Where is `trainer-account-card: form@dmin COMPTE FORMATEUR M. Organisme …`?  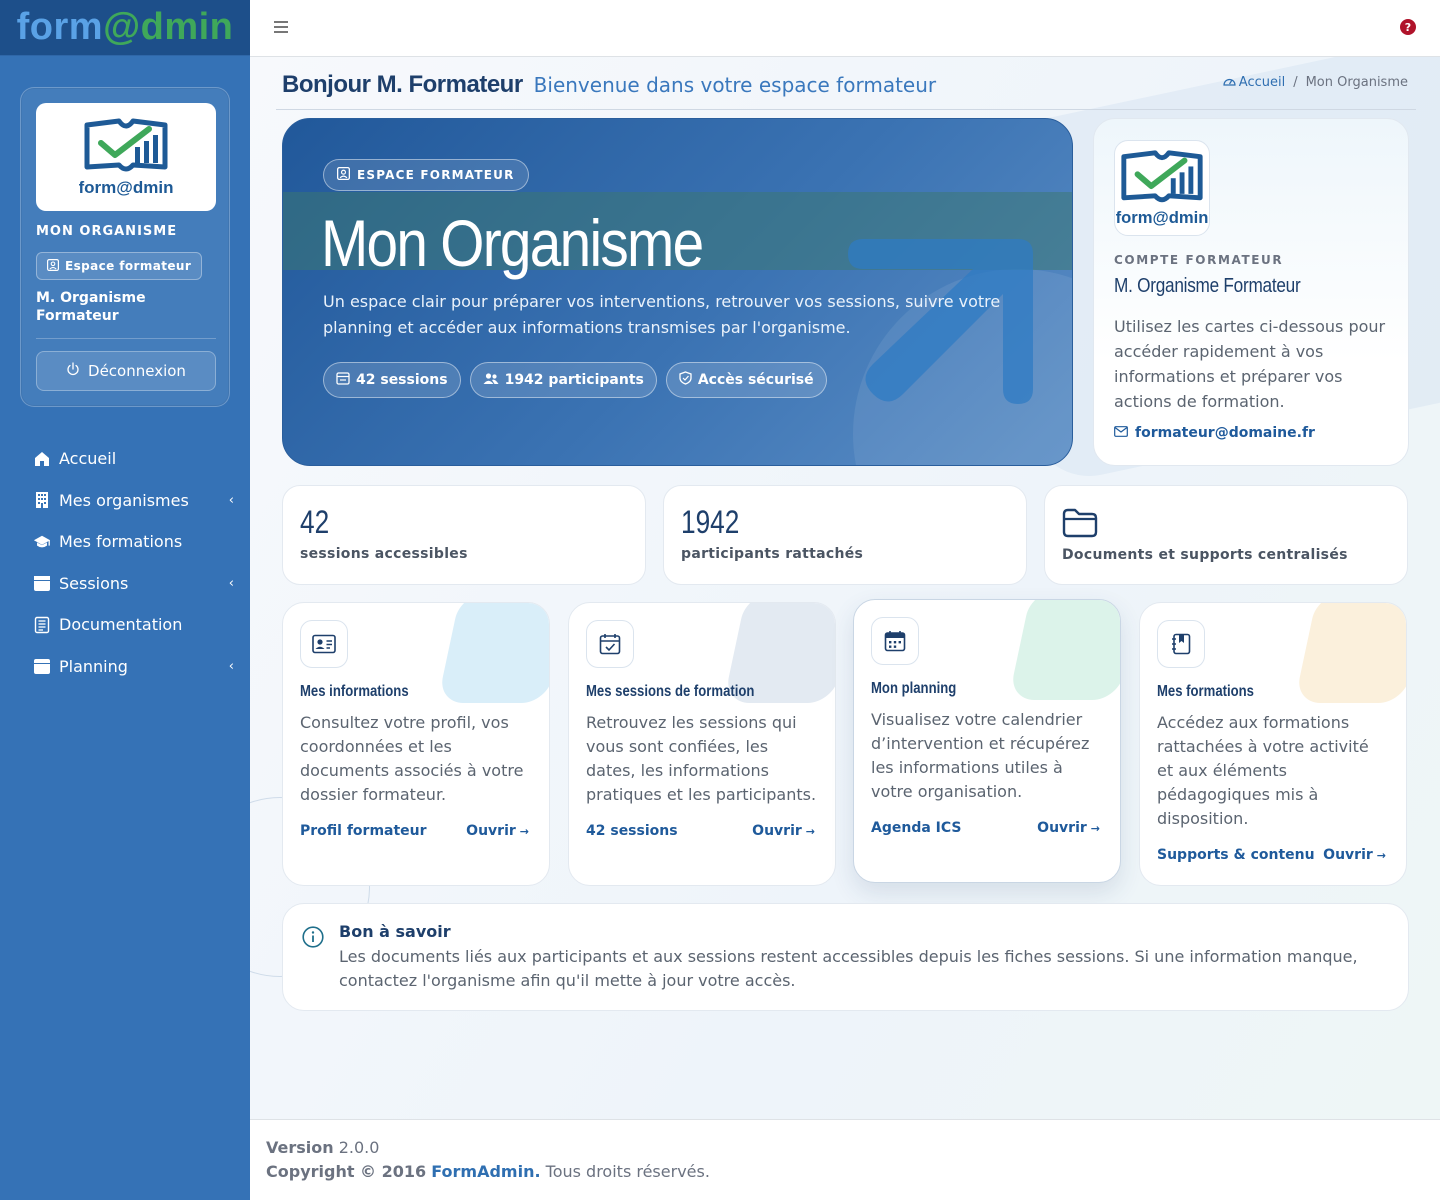 trainer-account-card: form@dmin COMPTE FORMATEUR M. Organisme … is located at coordinates (1251, 292).